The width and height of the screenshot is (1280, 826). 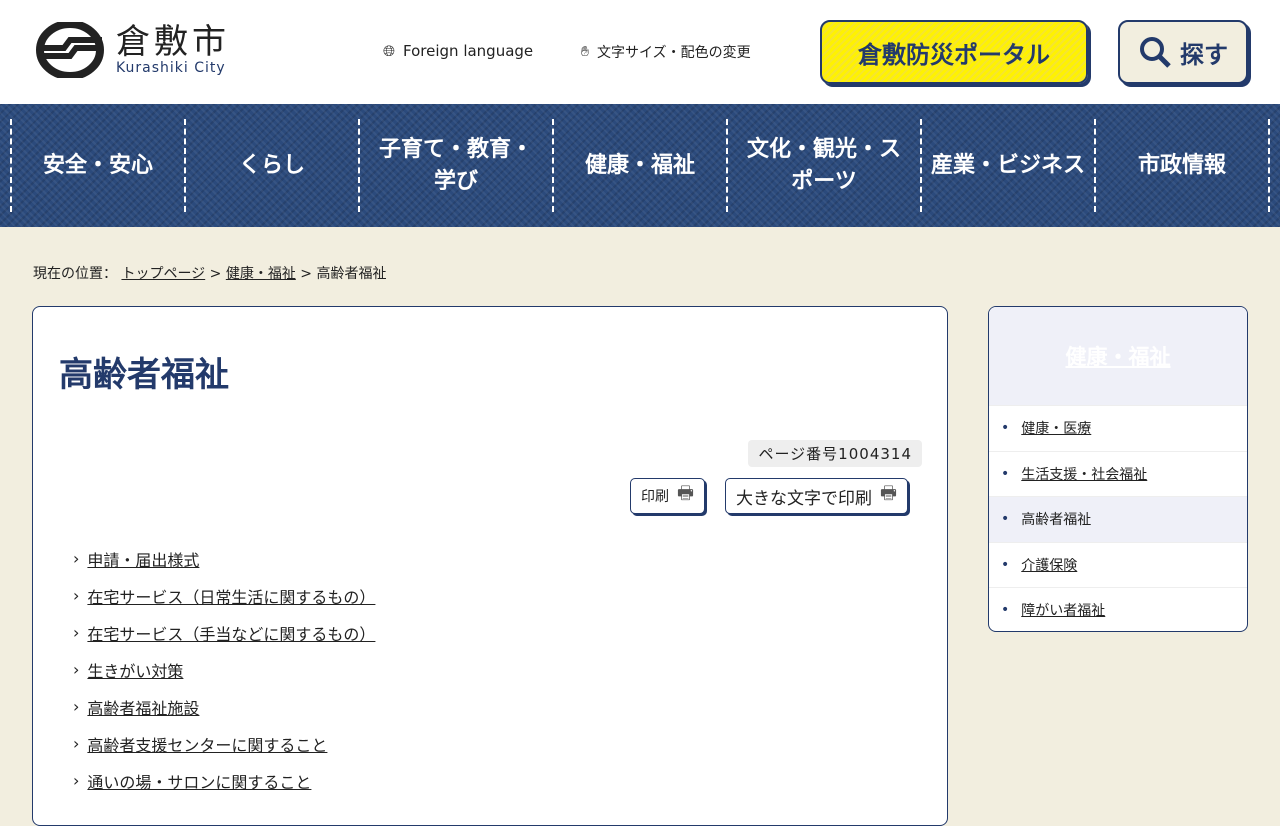 What do you see at coordinates (468, 51) in the screenshot?
I see `foreign-language-label: Foreign language` at bounding box center [468, 51].